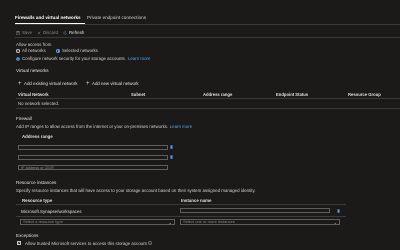 The width and height of the screenshot is (400, 250). I want to click on discard-button: Discard, so click(47, 32).